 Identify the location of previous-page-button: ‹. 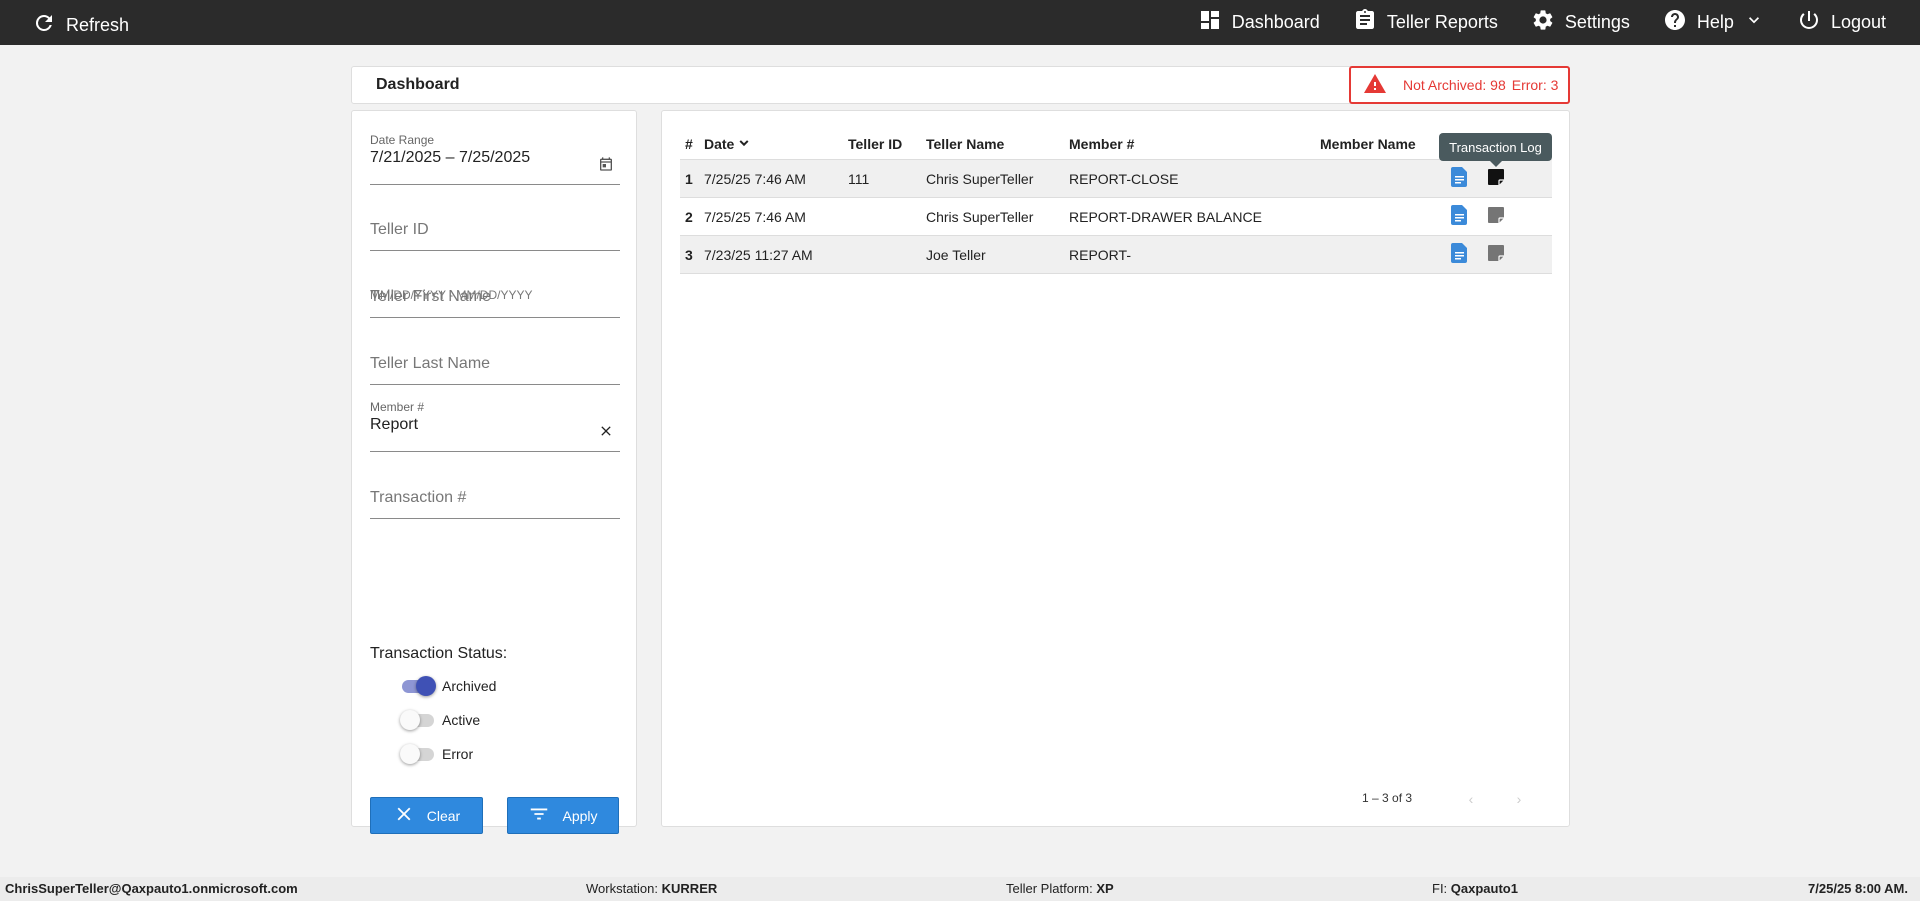
(1471, 799).